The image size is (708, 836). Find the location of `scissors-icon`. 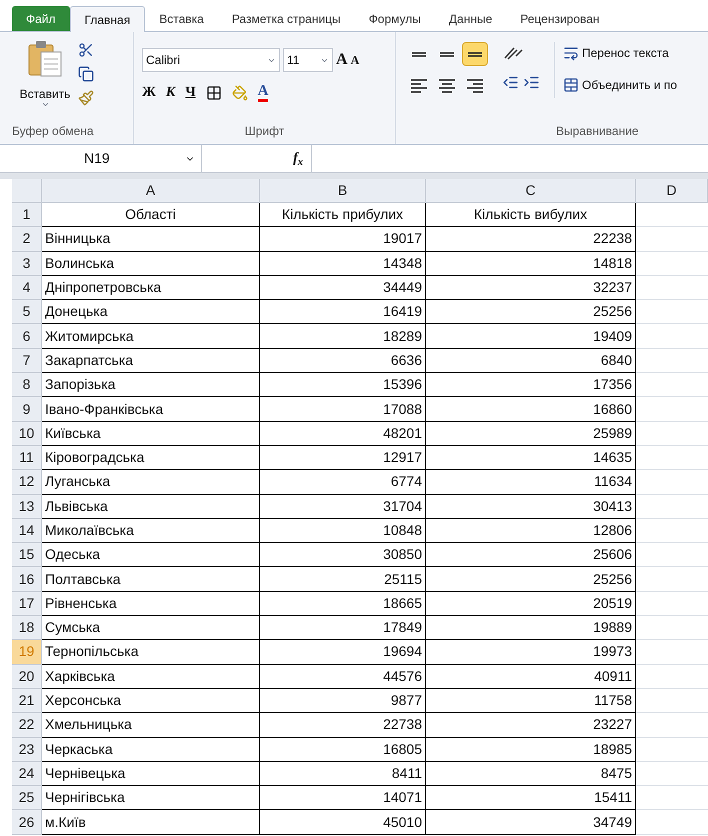

scissors-icon is located at coordinates (86, 50).